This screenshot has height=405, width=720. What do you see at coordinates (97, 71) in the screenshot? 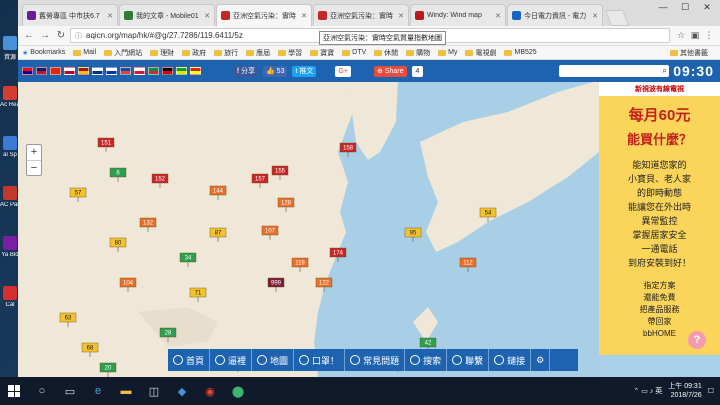
I see `flag-kr-icon` at bounding box center [97, 71].